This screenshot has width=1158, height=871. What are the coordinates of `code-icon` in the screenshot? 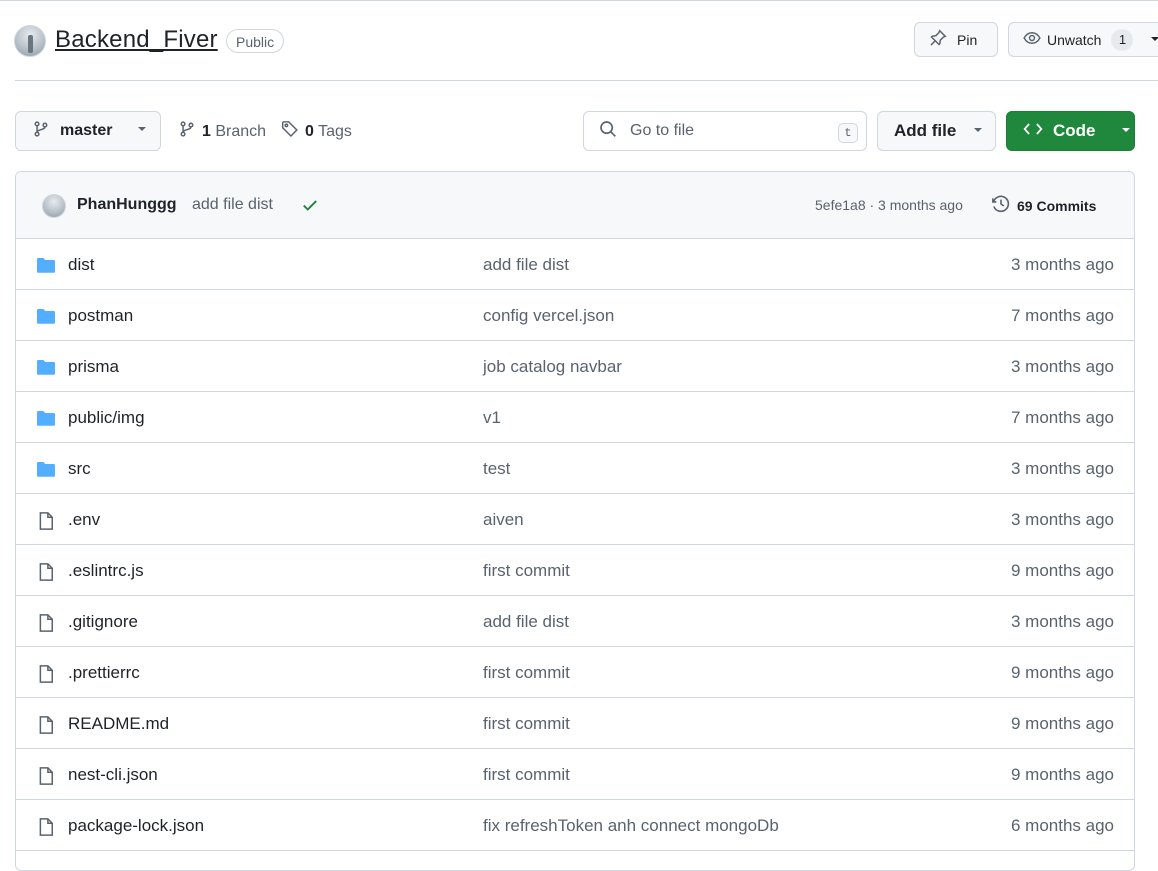 It's located at (1033, 131).